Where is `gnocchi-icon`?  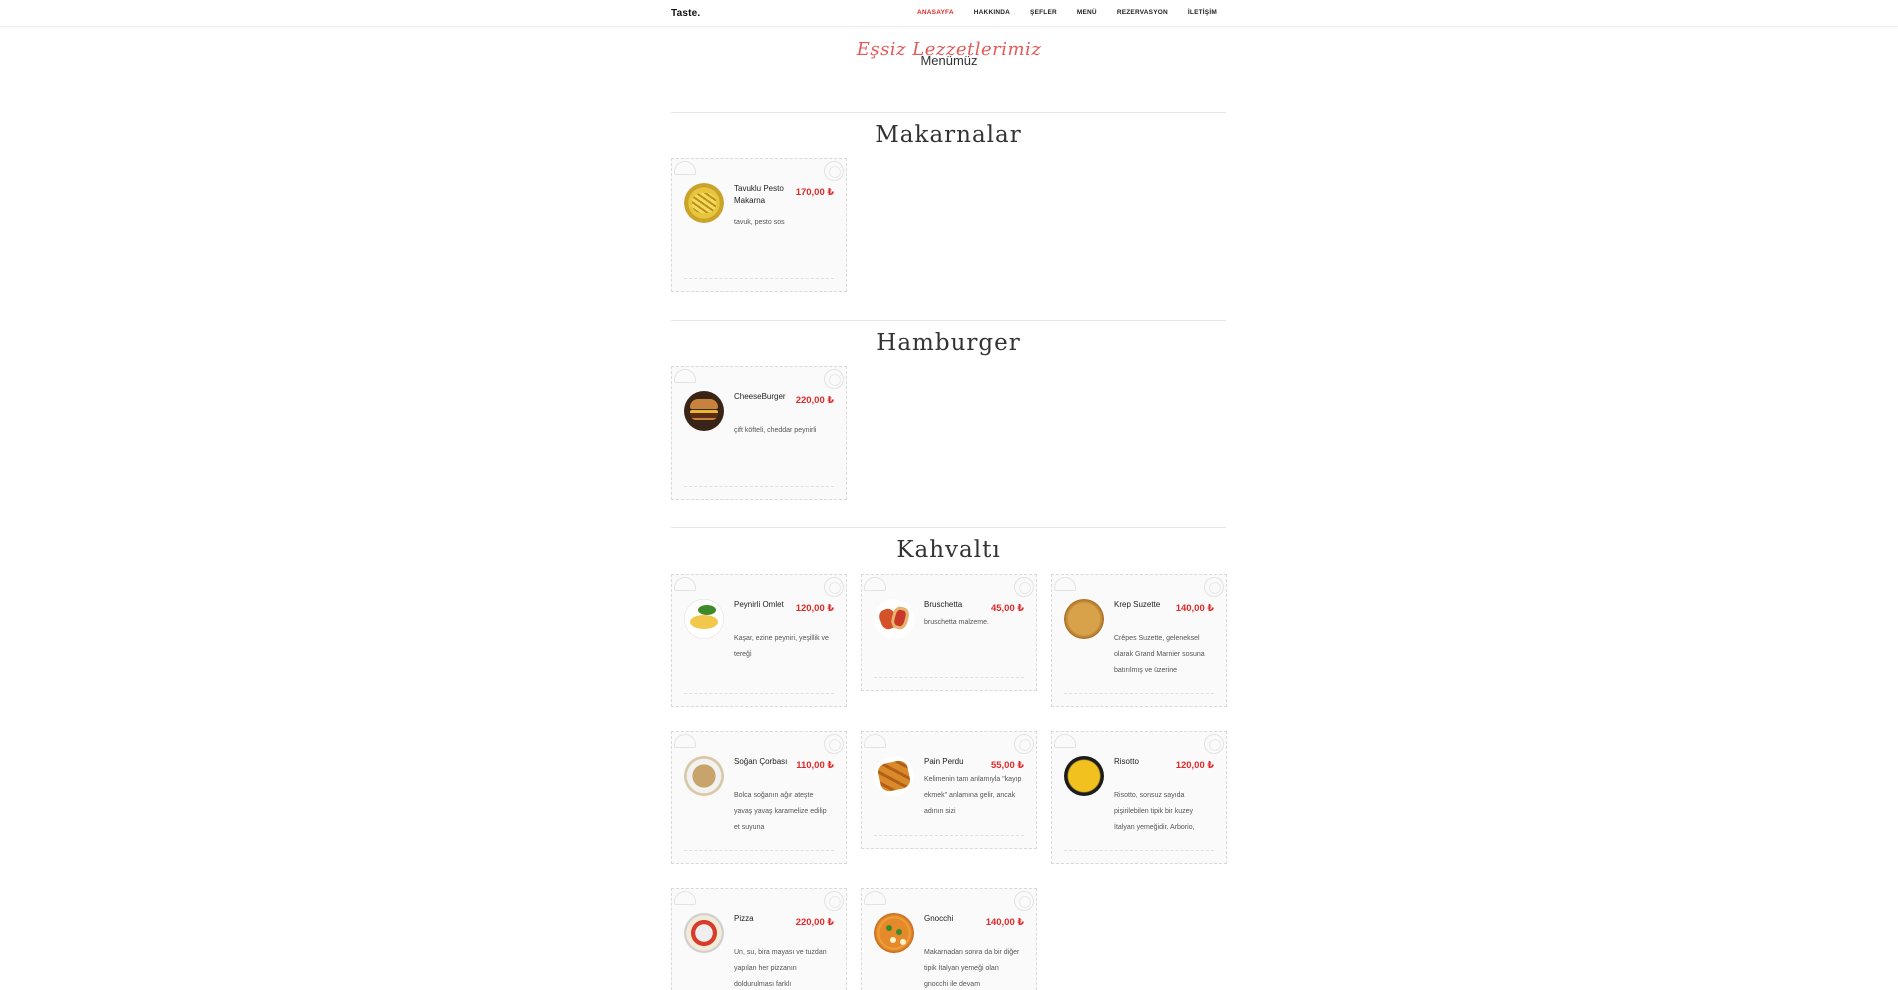 gnocchi-icon is located at coordinates (894, 933).